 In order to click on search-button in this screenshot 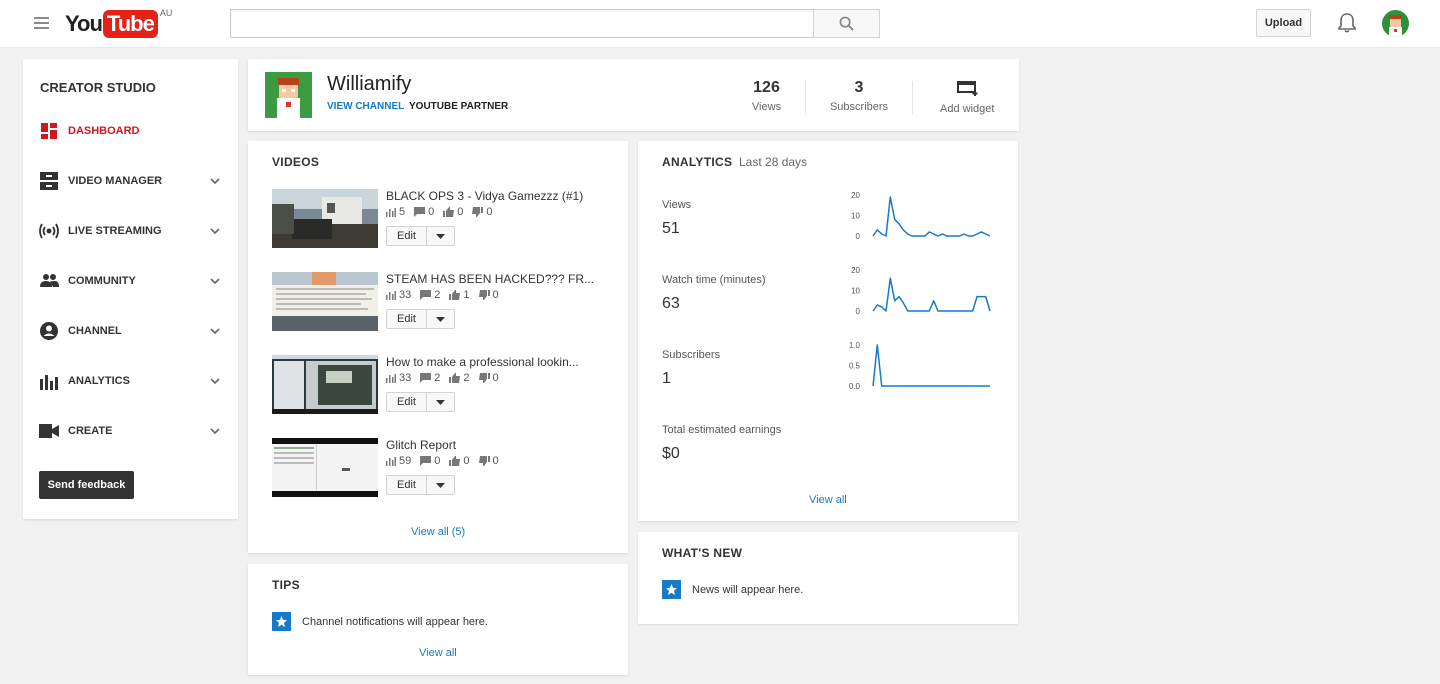, I will do `click(846, 23)`.